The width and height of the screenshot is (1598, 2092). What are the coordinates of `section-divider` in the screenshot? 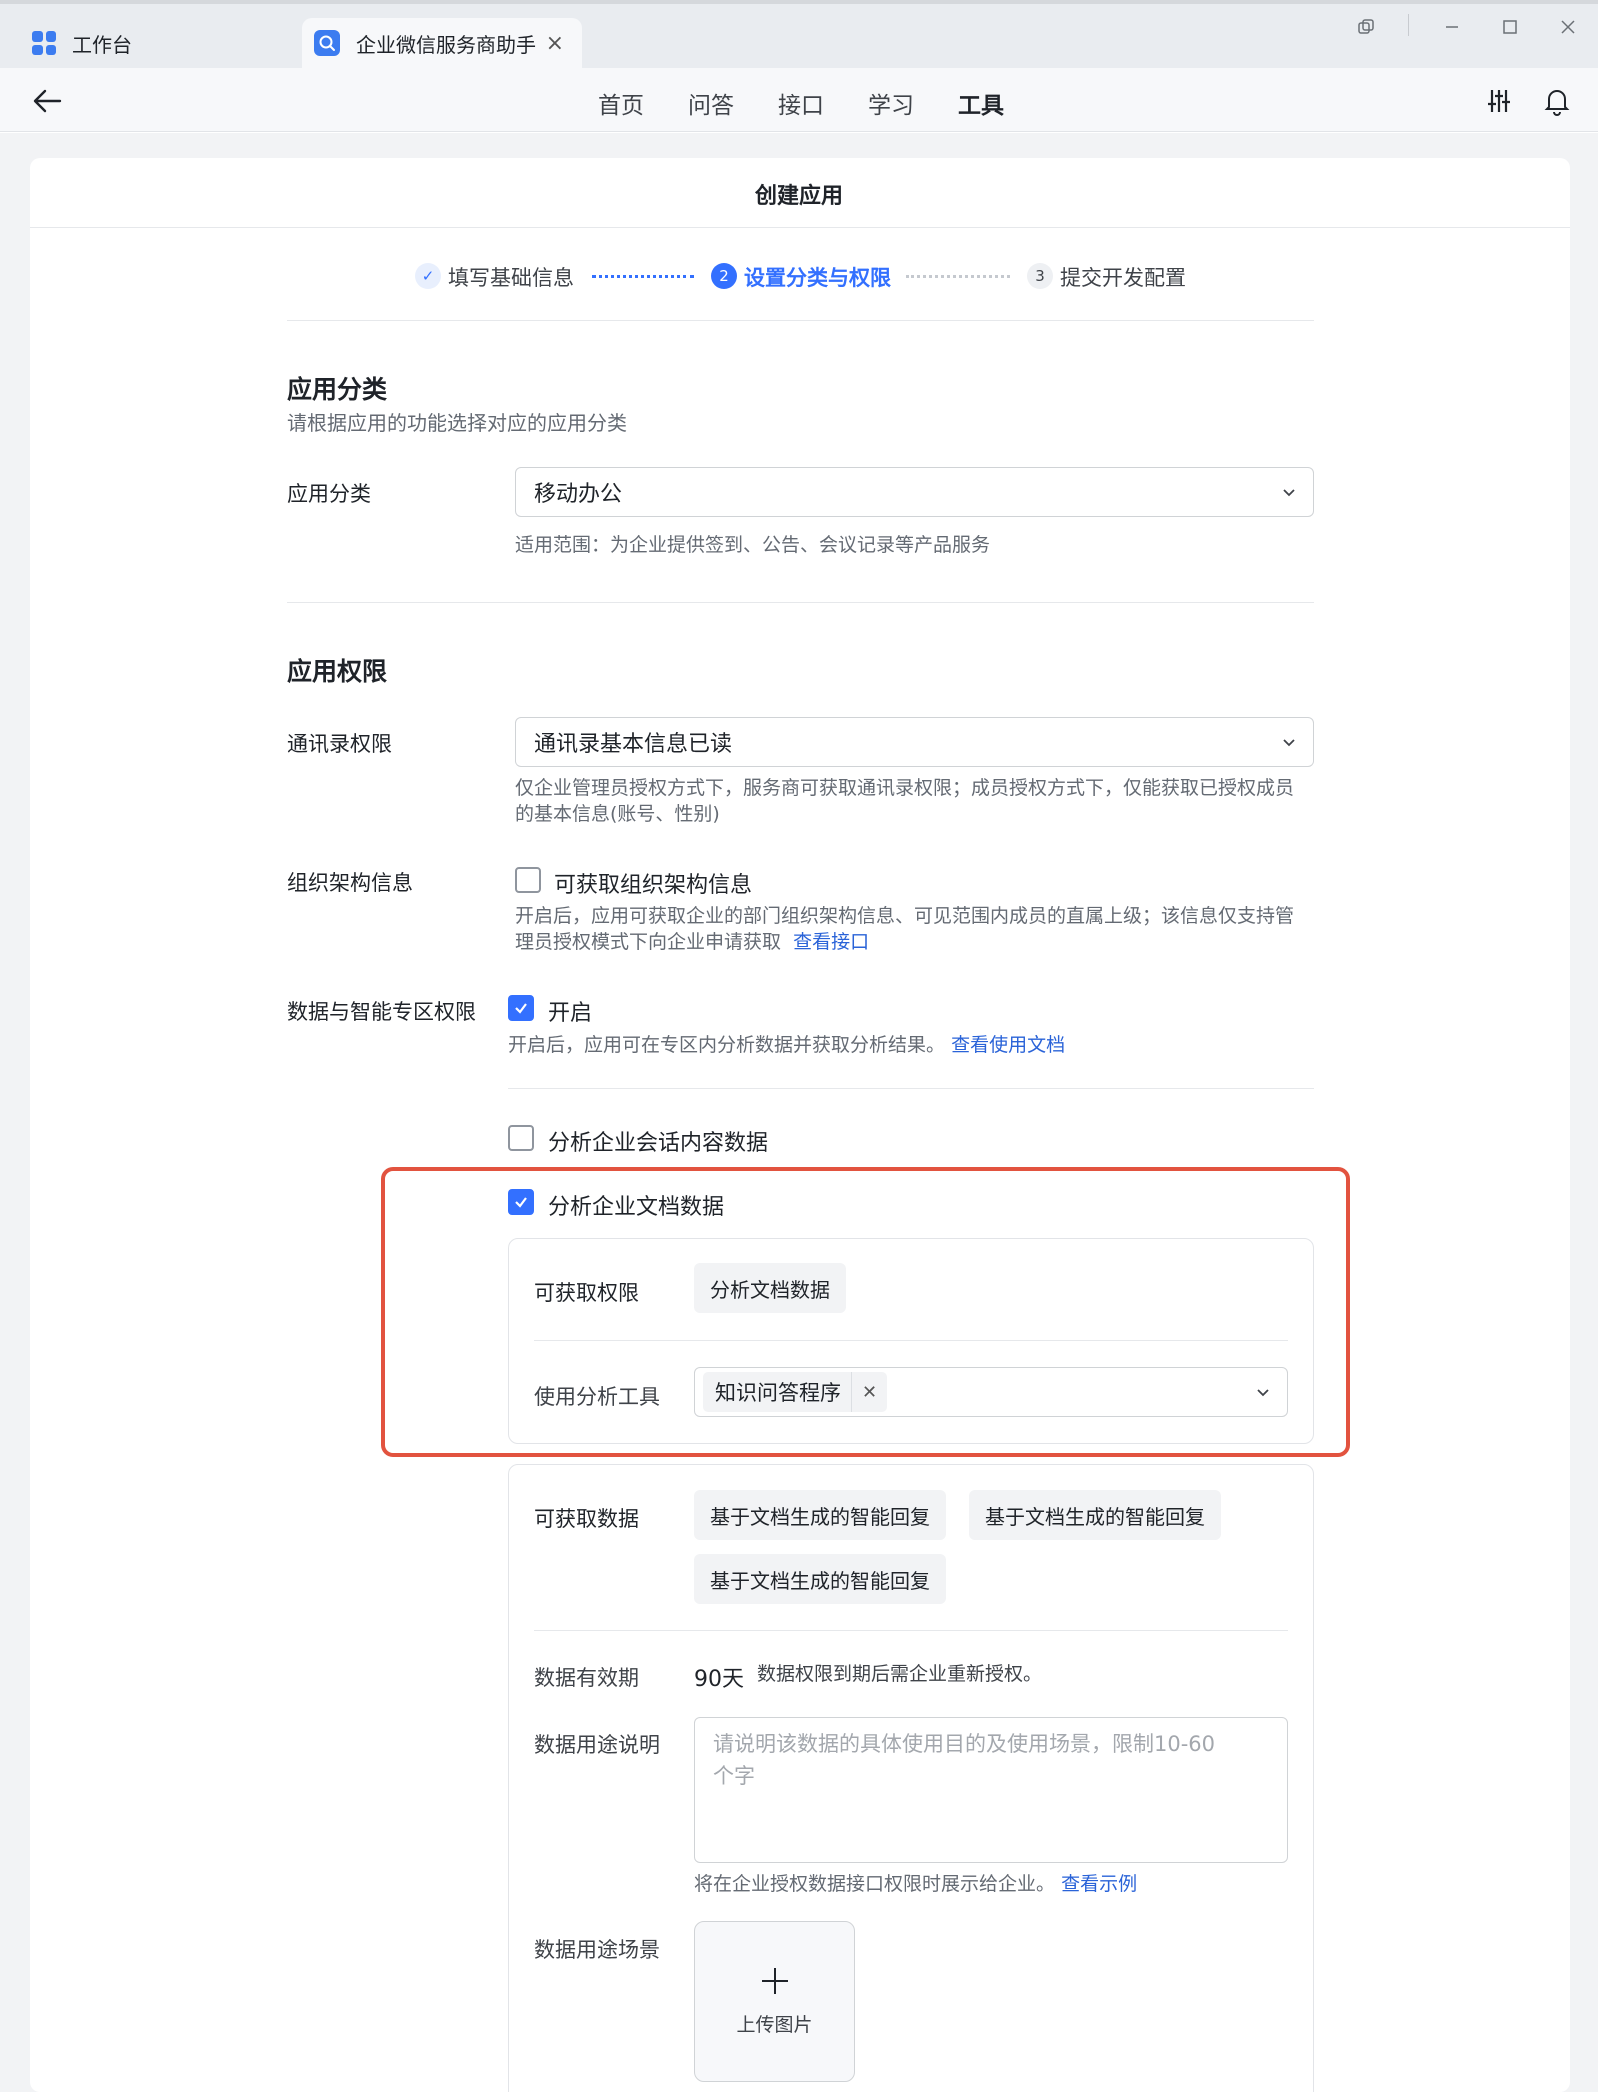 It's located at (800, 602).